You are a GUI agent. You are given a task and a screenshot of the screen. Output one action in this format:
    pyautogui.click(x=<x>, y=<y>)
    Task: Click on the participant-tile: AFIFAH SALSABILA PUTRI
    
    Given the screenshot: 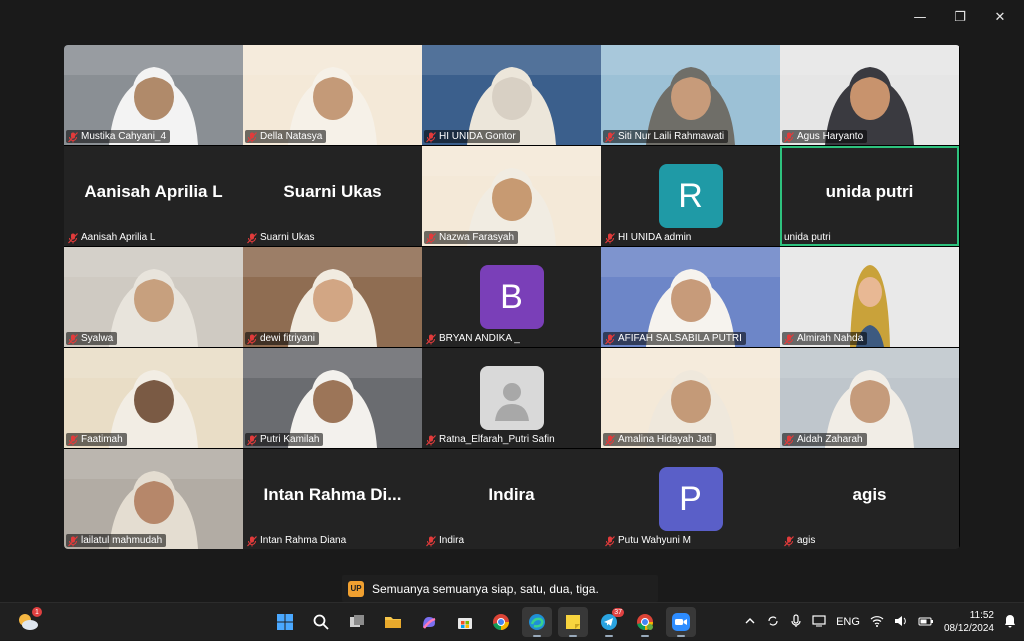 What is the action you would take?
    pyautogui.click(x=690, y=297)
    